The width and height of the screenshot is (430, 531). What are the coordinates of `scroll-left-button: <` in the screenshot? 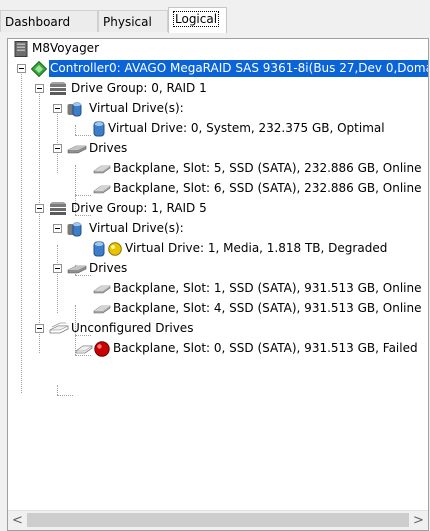 It's located at (17, 520).